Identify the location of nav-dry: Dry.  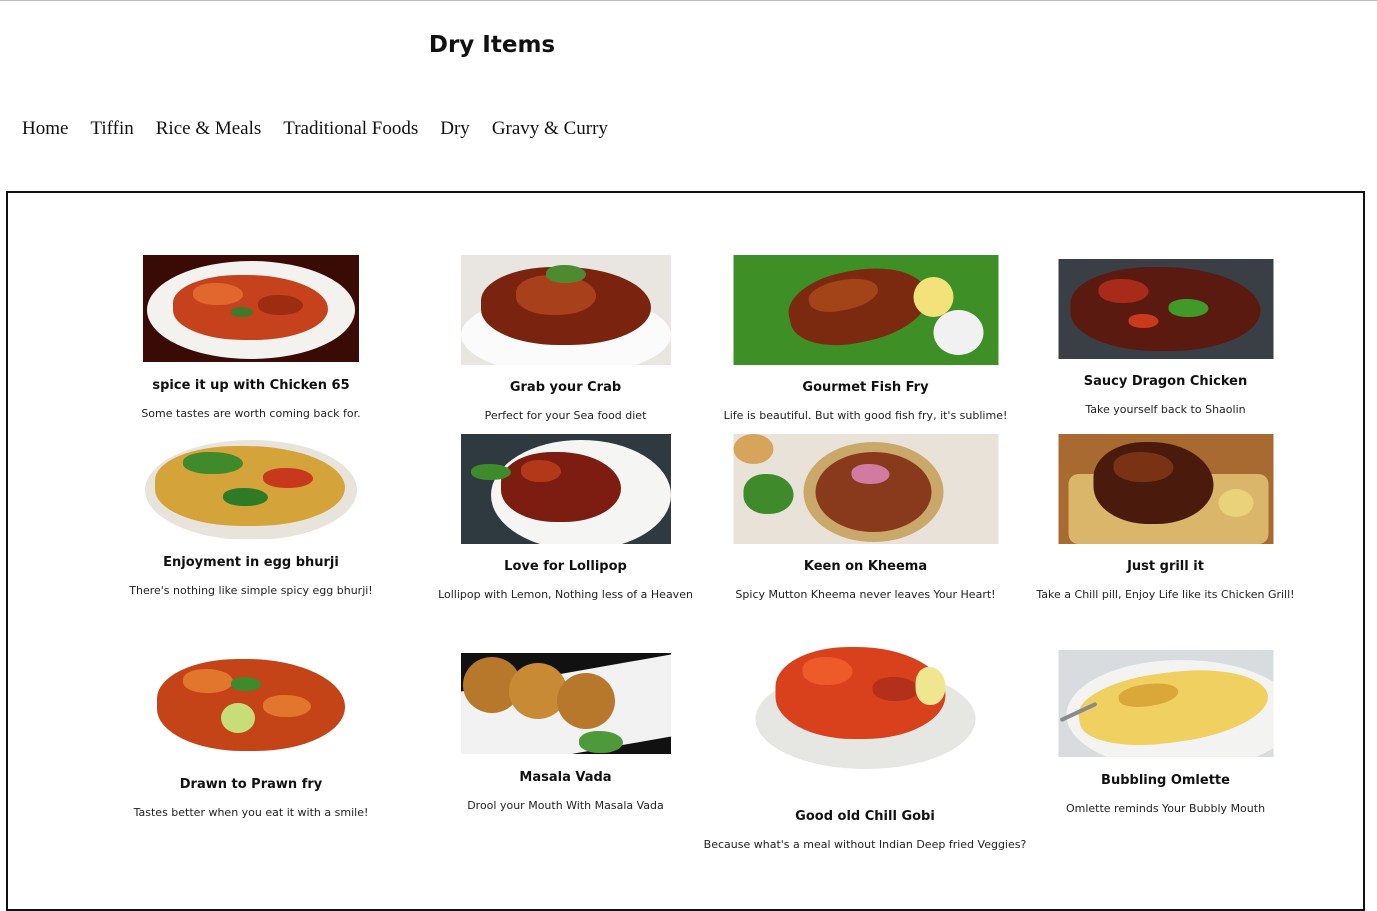
(455, 129).